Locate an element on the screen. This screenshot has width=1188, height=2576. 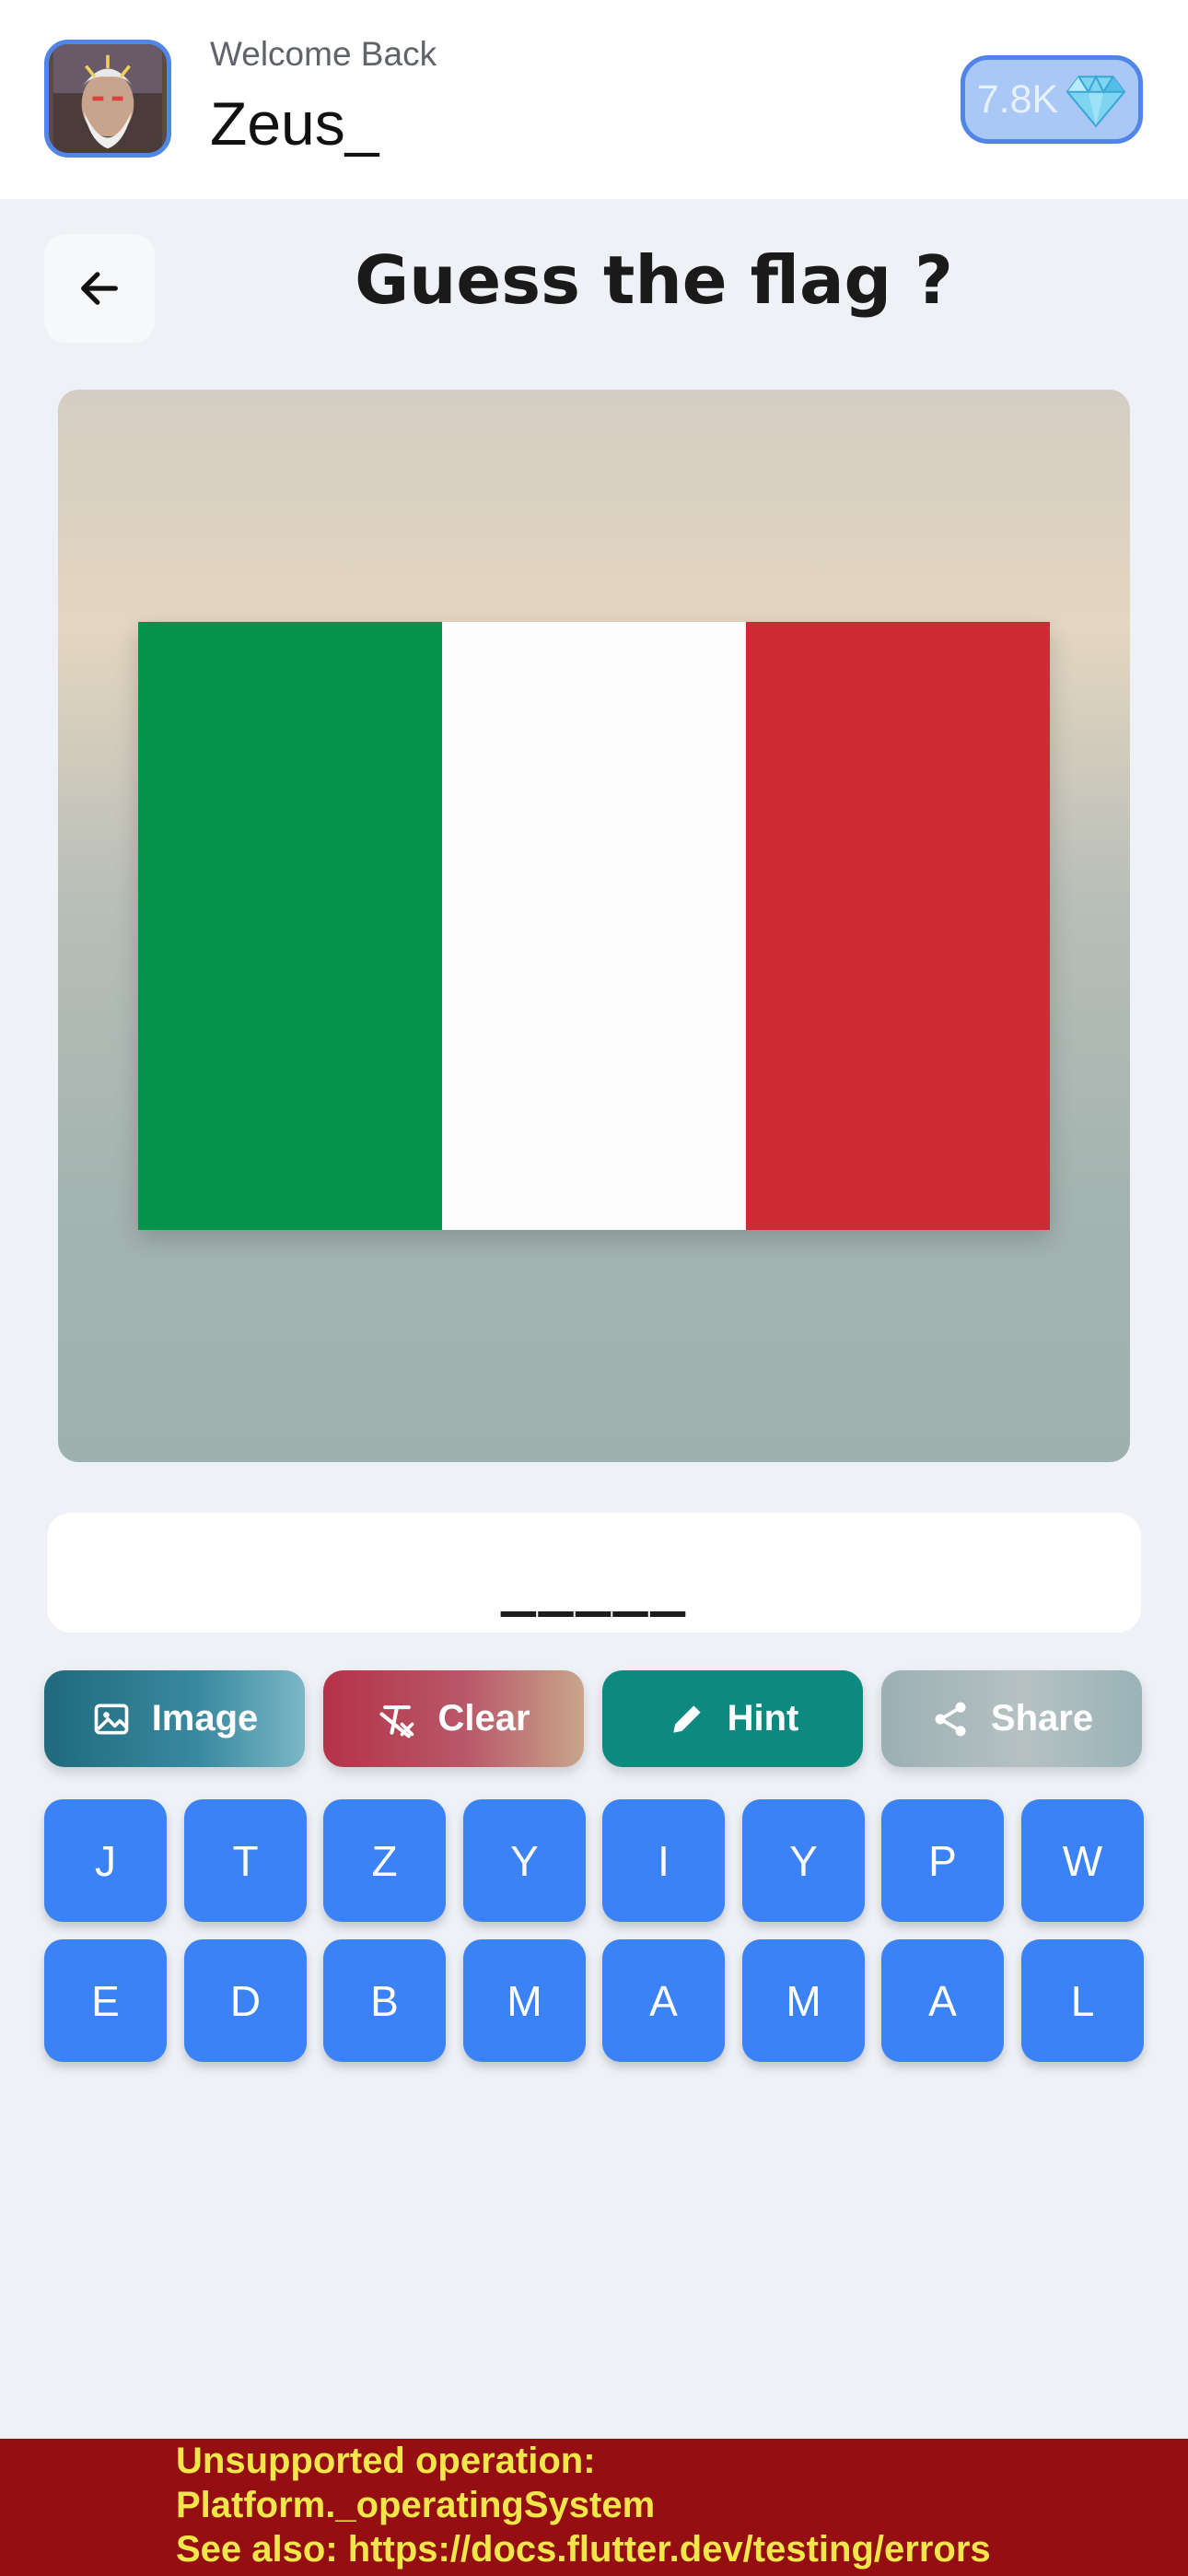
letter-key: Z is located at coordinates (384, 1860).